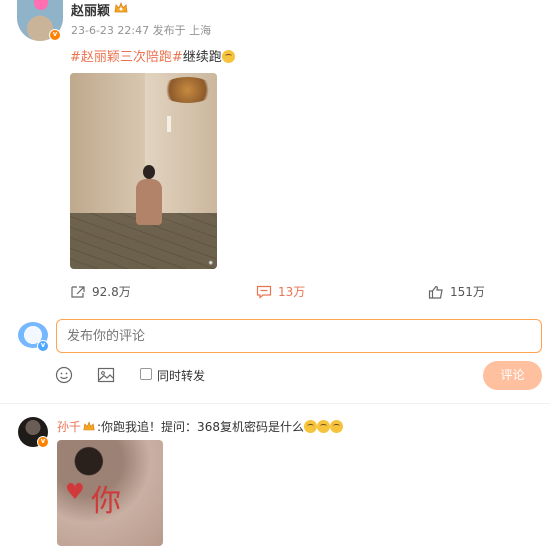 This screenshot has width=550, height=550. What do you see at coordinates (202, 57) in the screenshot?
I see `post-body: 继续跑` at bounding box center [202, 57].